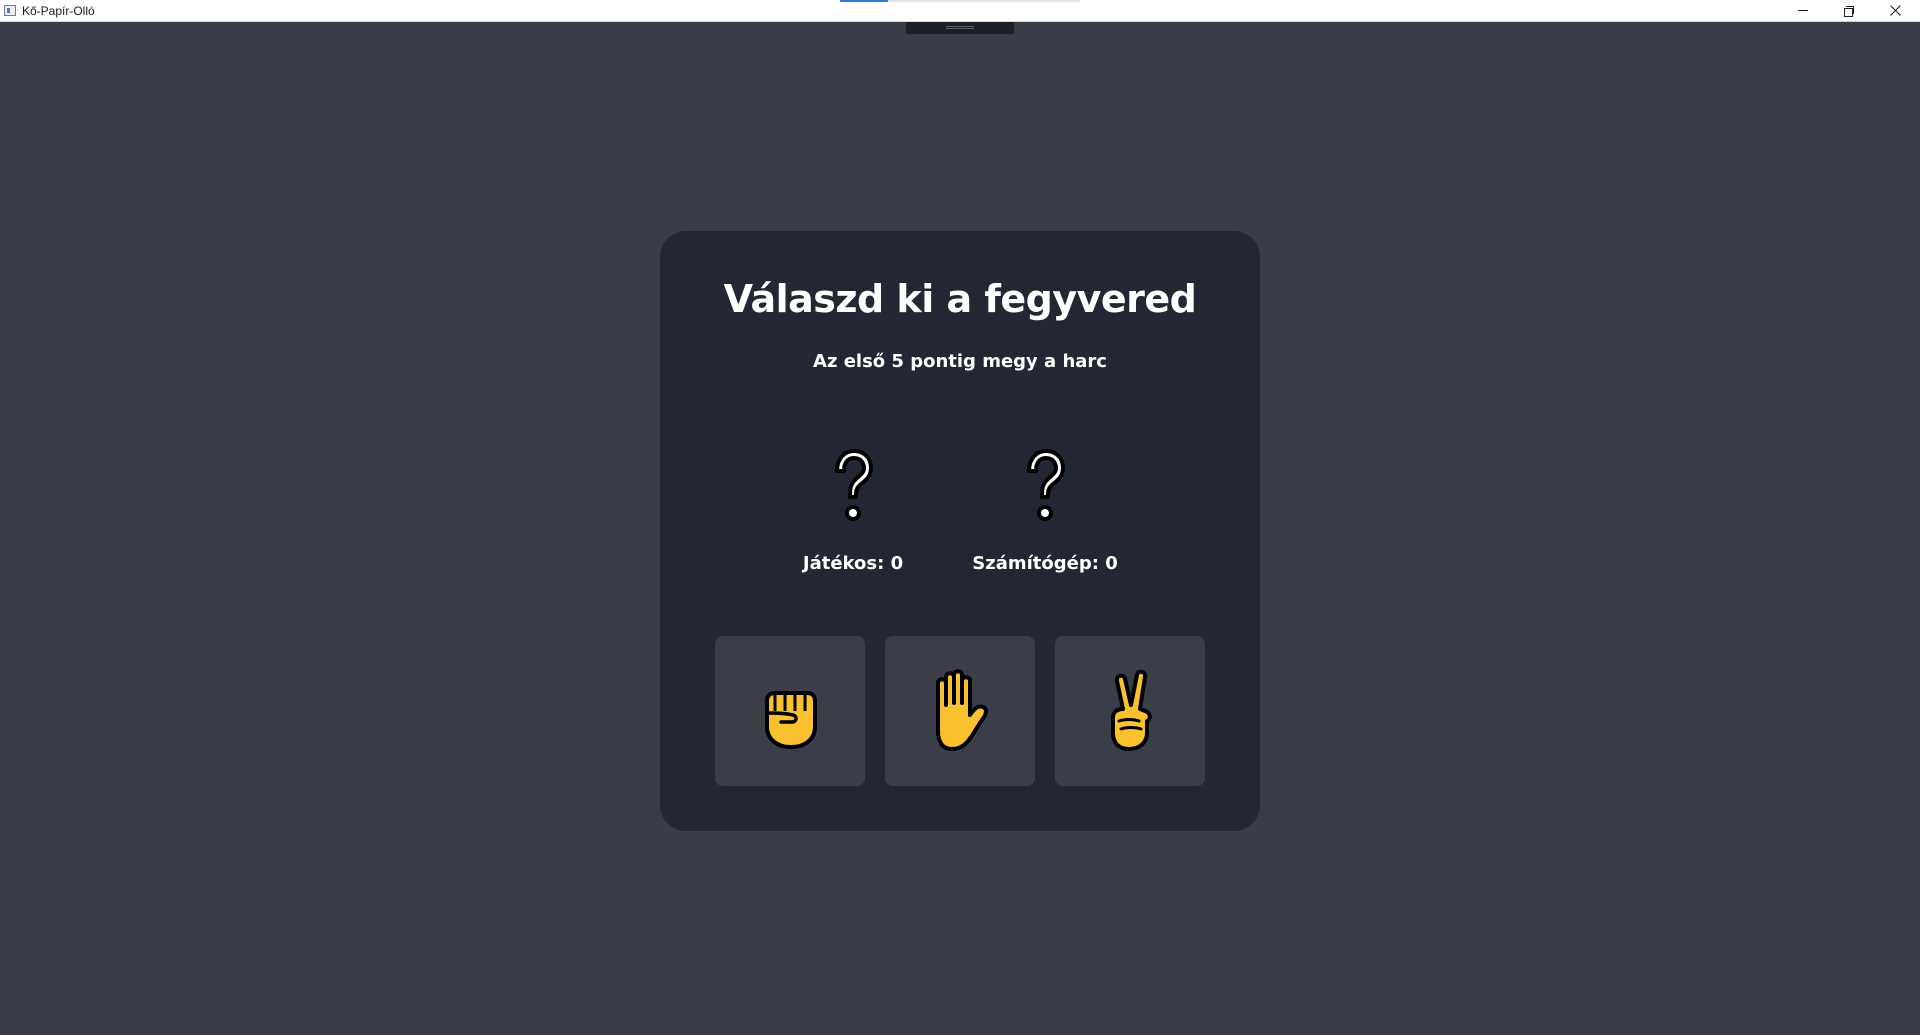 Image resolution: width=1920 pixels, height=1035 pixels. I want to click on raised-fist-icon, so click(791, 720).